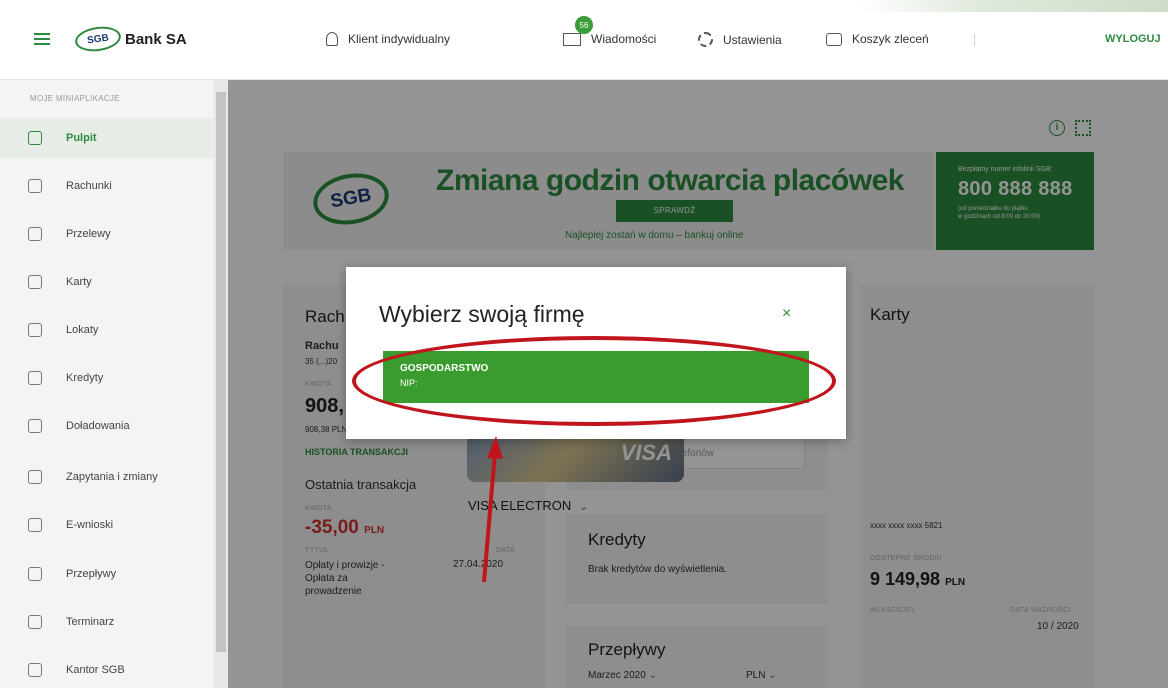  I want to click on sgb-logo-mark: SGB, so click(98, 39).